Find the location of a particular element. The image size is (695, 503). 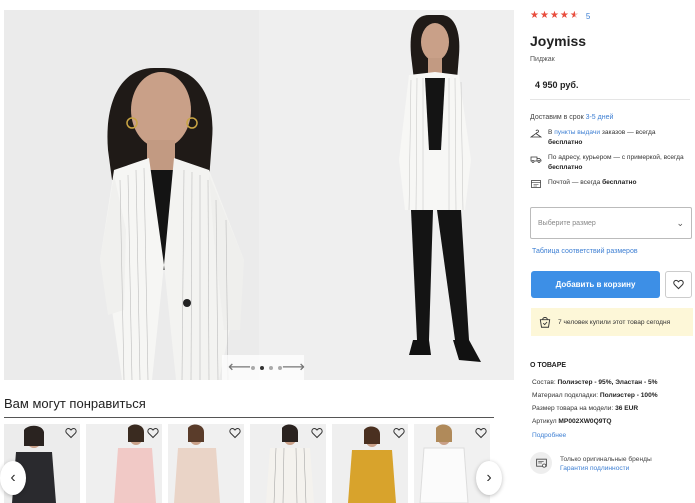

model-size-row: Размер товара на модели: 36 EUR is located at coordinates (585, 408).